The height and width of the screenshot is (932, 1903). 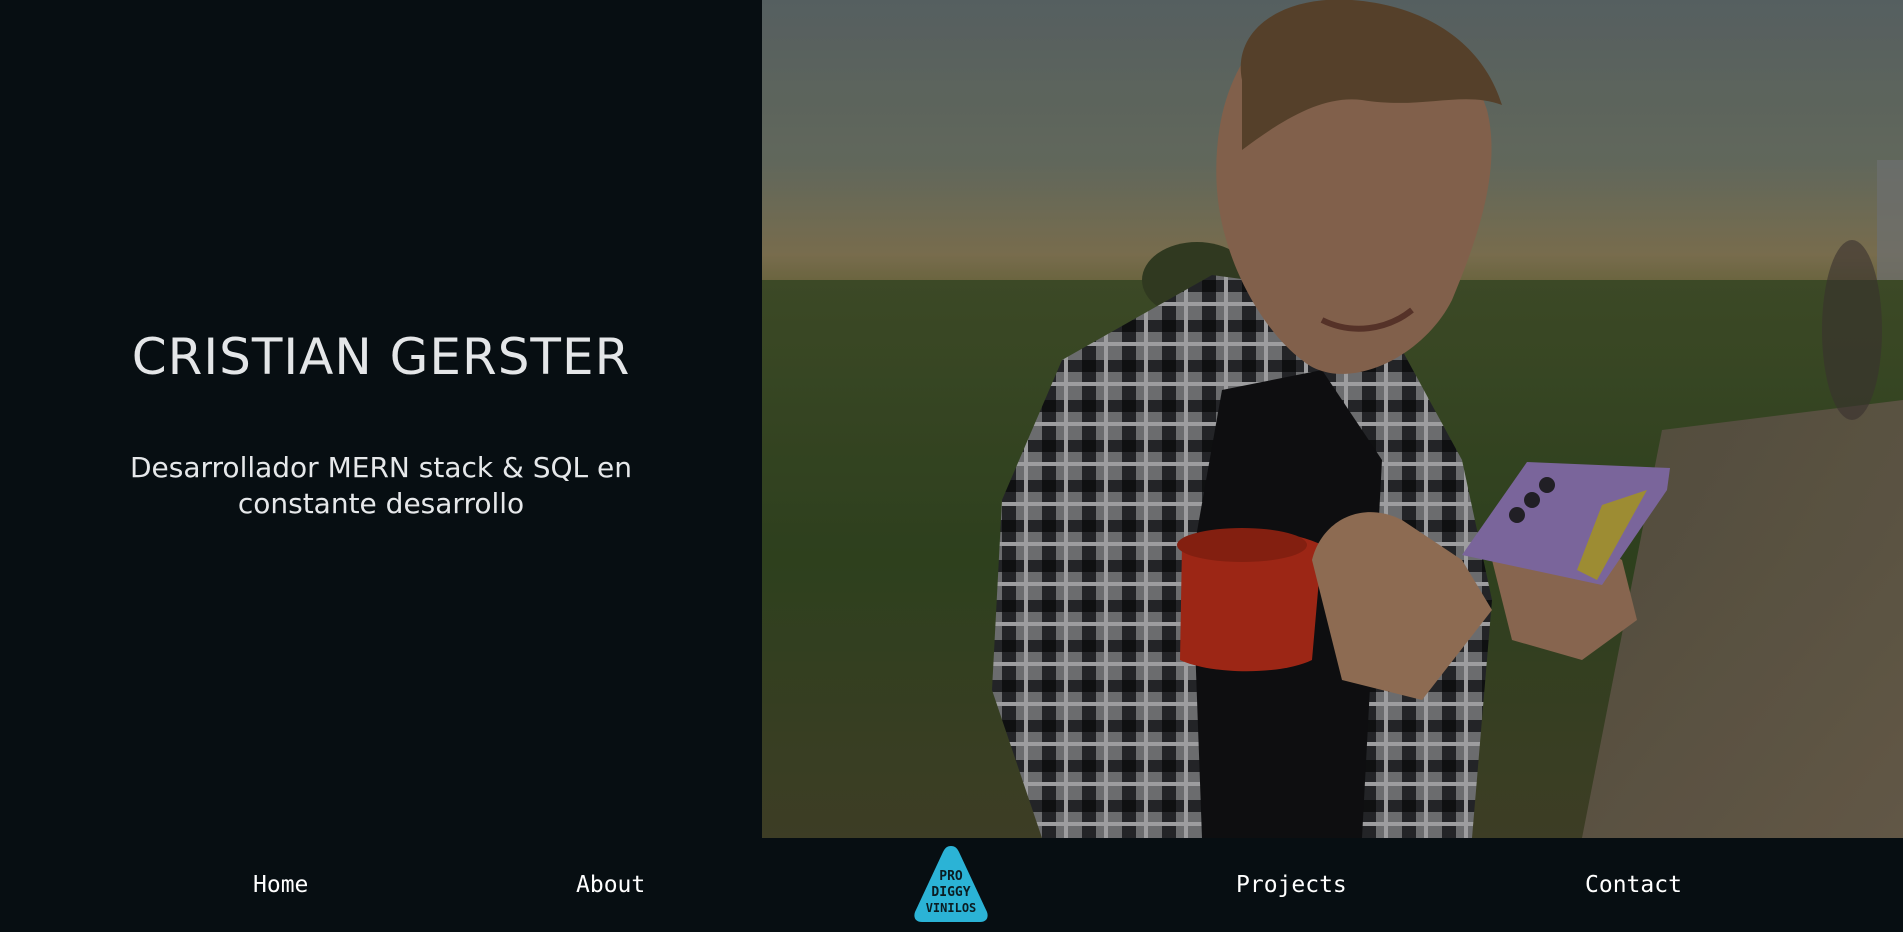 I want to click on nav-link-about: About, so click(x=610, y=885).